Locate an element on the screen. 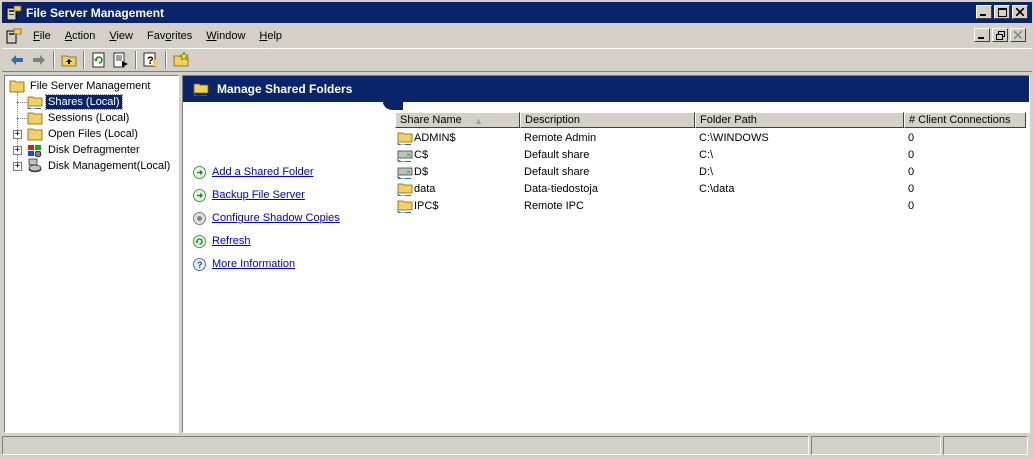 The height and width of the screenshot is (459, 1034). restore-icon is located at coordinates (1000, 35).